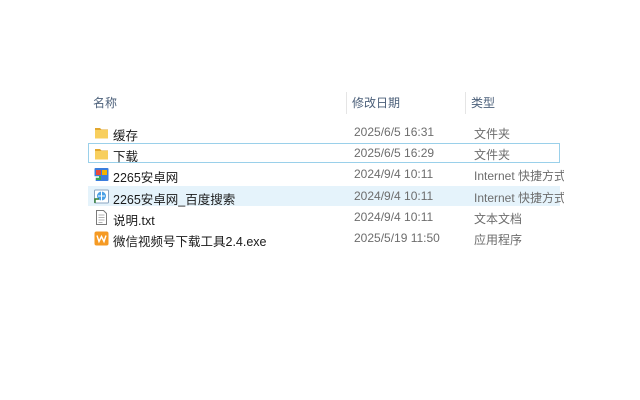 The height and width of the screenshot is (400, 640). What do you see at coordinates (397, 237) in the screenshot?
I see `file-date: 2025/5/19 11:50` at bounding box center [397, 237].